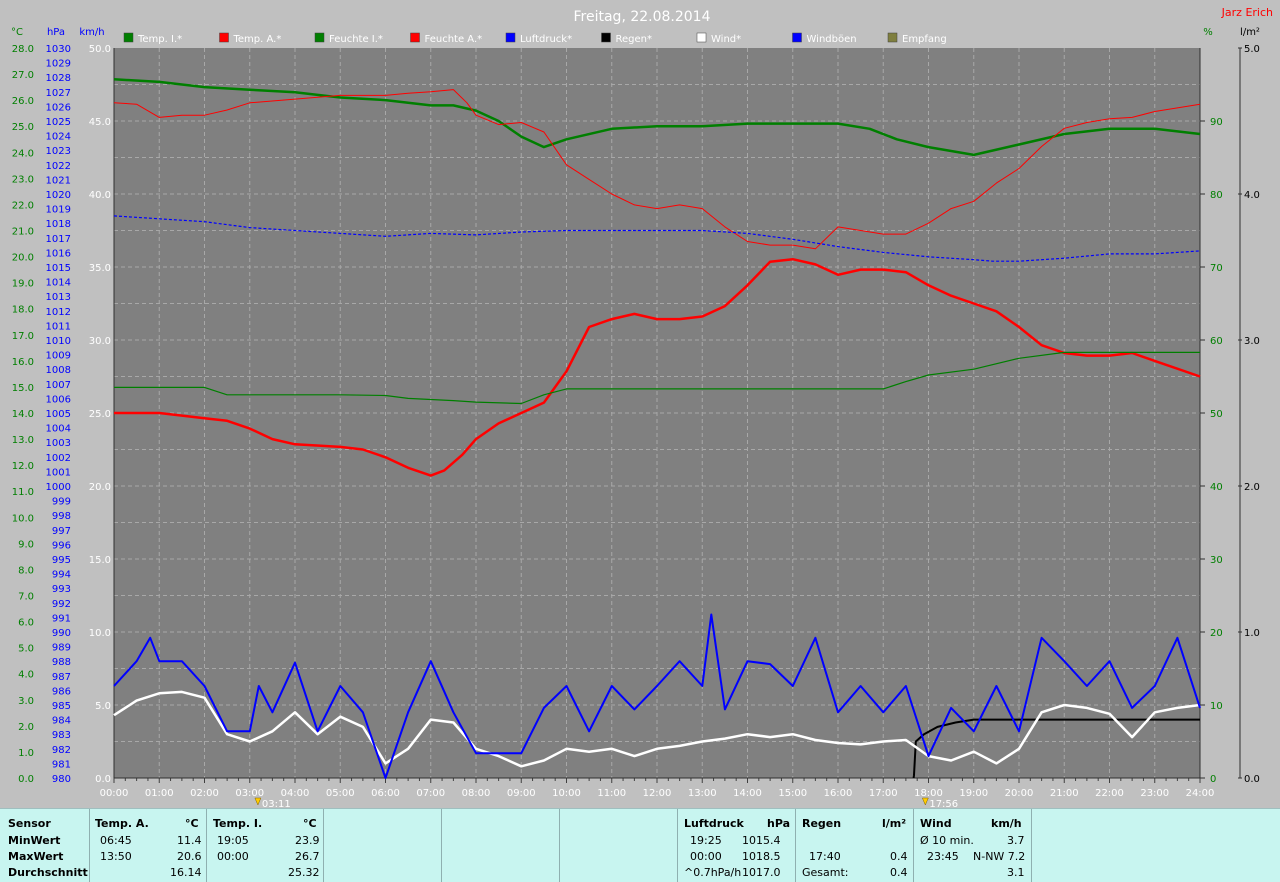  I want to click on x-tick-label: 02:00, so click(204, 793).